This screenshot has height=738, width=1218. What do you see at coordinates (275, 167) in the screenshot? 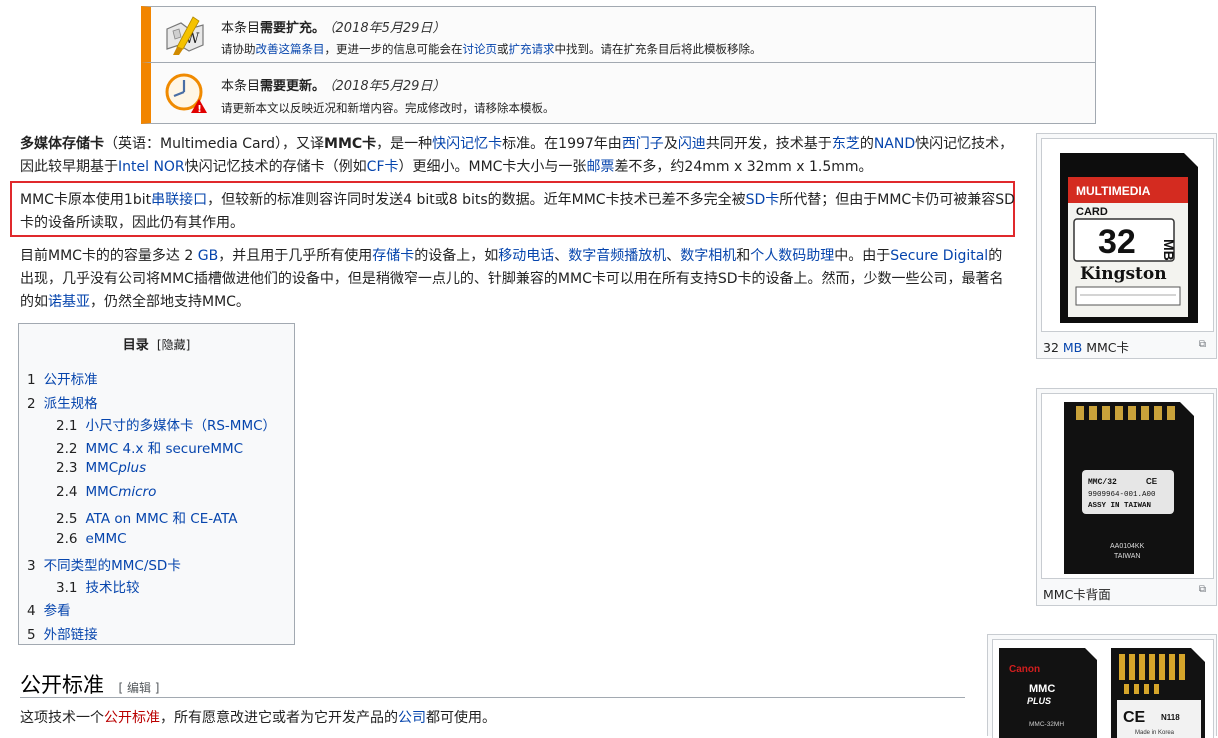
I see `text-run: 快闪记忆技术的存储卡（例如` at bounding box center [275, 167].